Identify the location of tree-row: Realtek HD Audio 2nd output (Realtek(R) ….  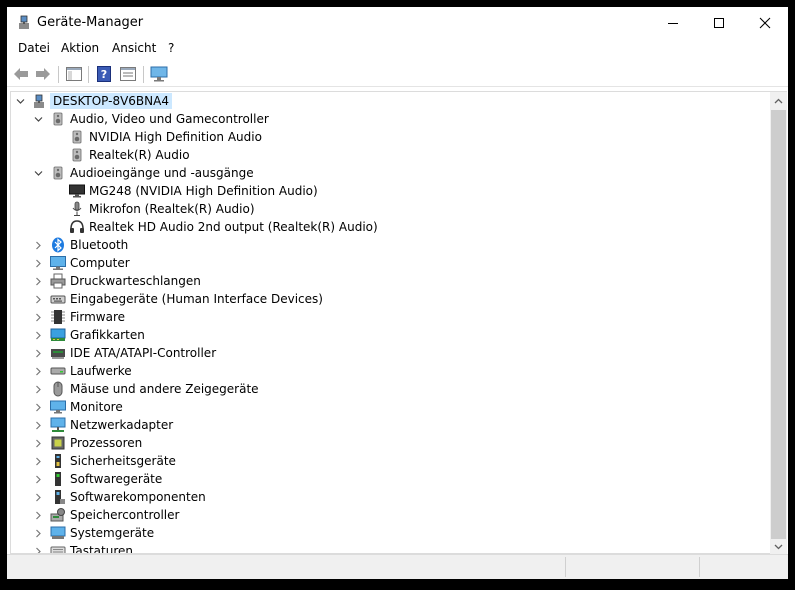
(391, 227).